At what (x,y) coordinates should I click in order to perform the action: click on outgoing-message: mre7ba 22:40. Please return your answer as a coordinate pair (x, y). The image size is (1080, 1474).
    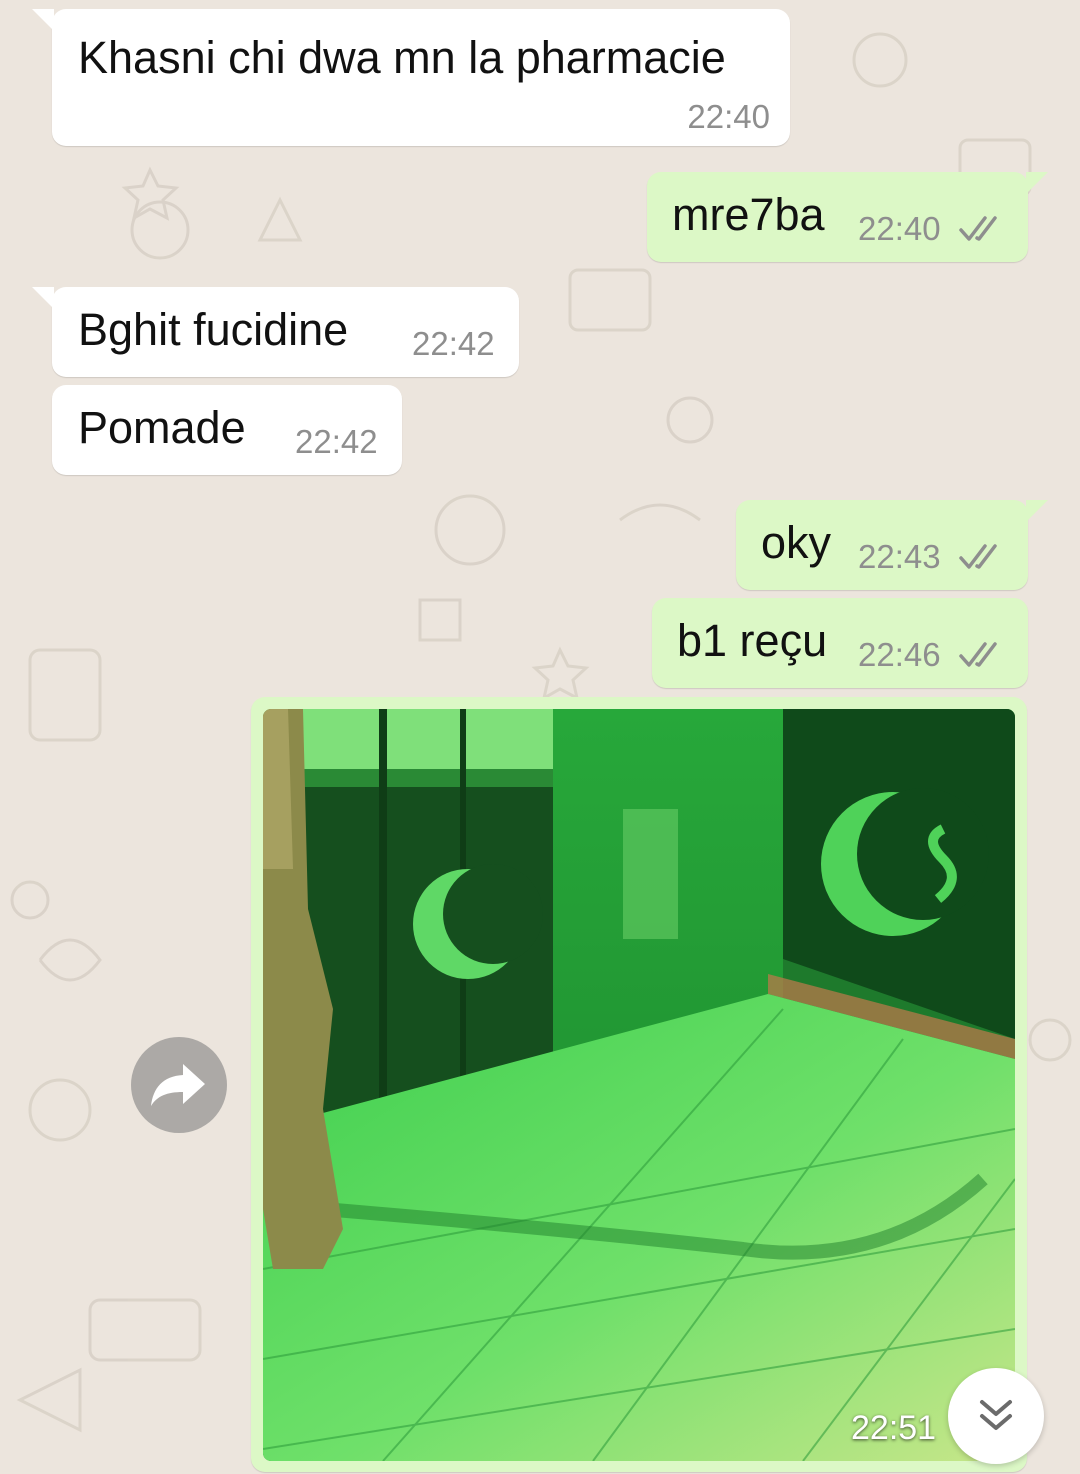
    Looking at the image, I should click on (847, 217).